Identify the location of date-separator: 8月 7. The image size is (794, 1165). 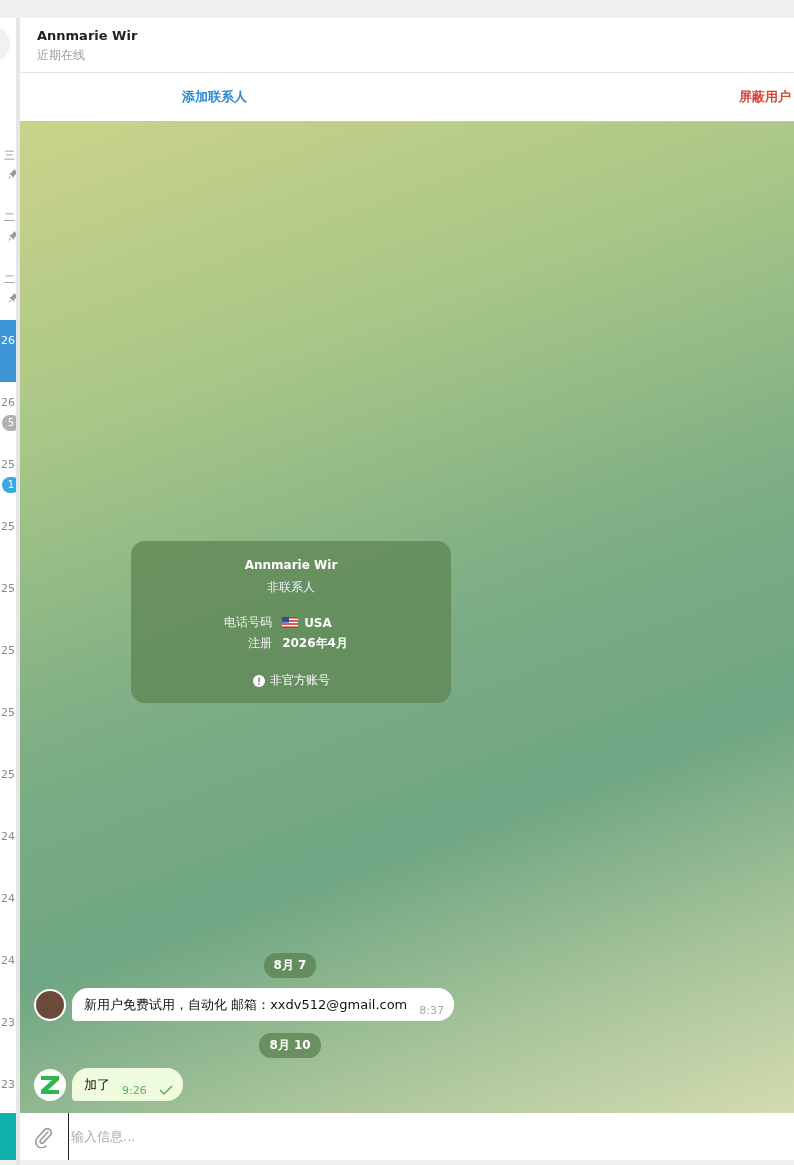
(290, 965).